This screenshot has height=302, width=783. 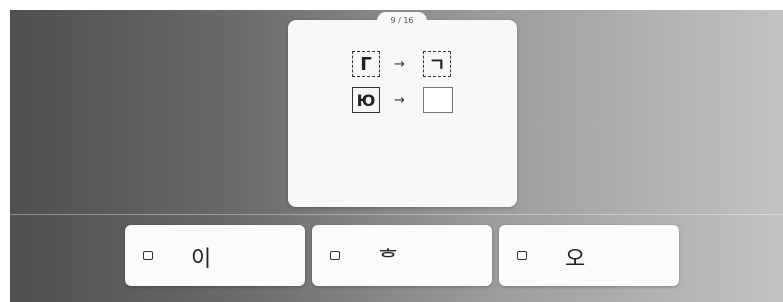 I want to click on top-frame, so click(x=391, y=5).